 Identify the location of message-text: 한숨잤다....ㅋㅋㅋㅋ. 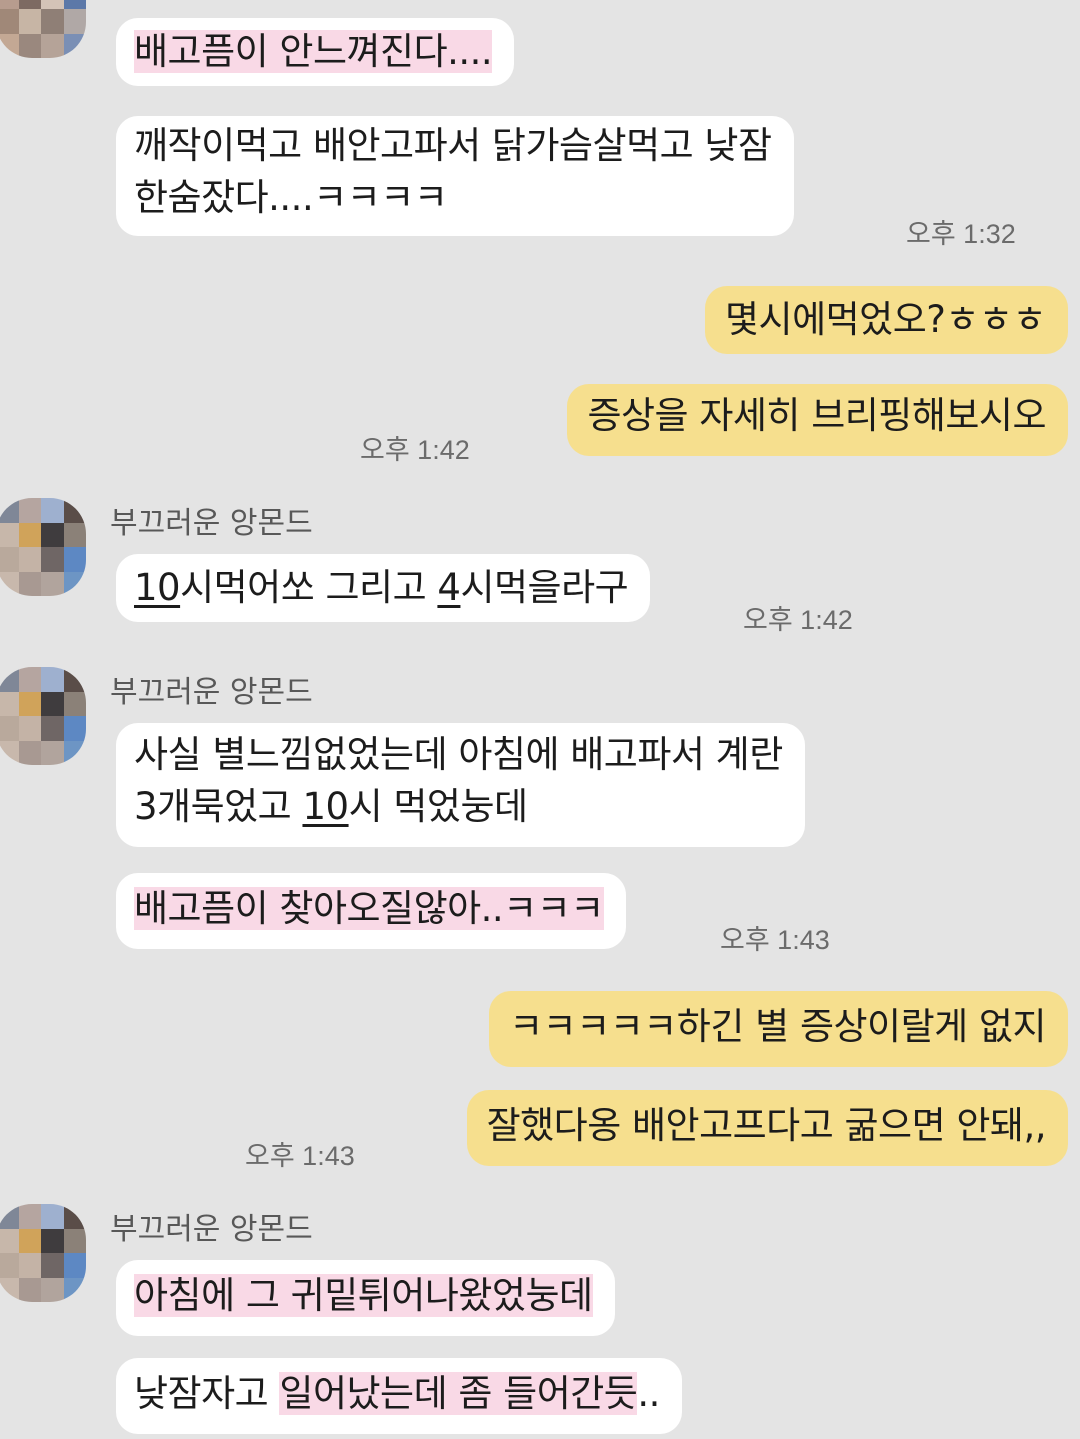
(291, 197).